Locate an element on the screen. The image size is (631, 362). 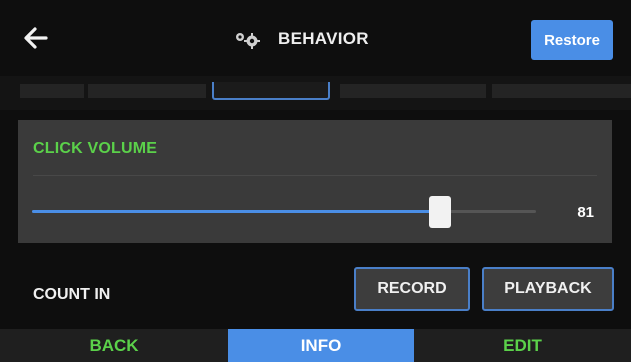
tab-3-active is located at coordinates (271, 91).